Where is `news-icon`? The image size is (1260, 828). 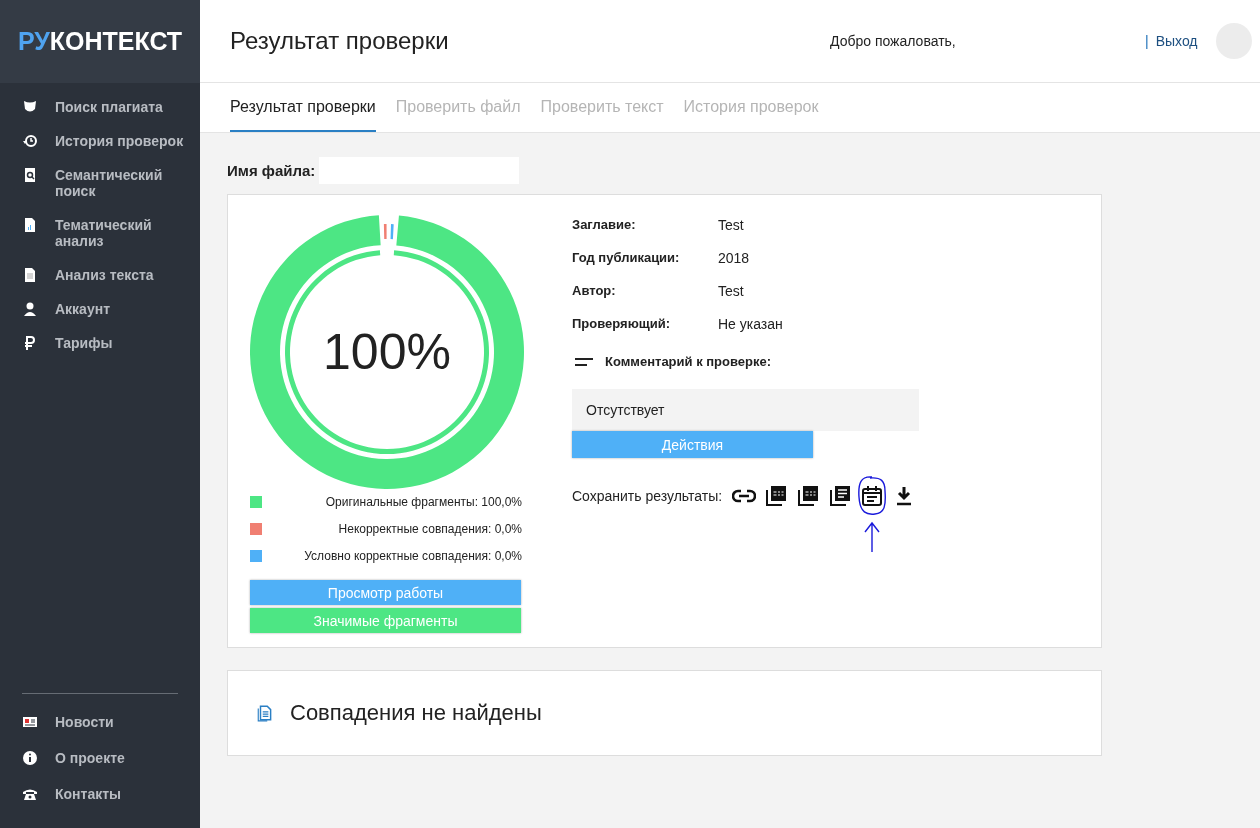
news-icon is located at coordinates (30, 722).